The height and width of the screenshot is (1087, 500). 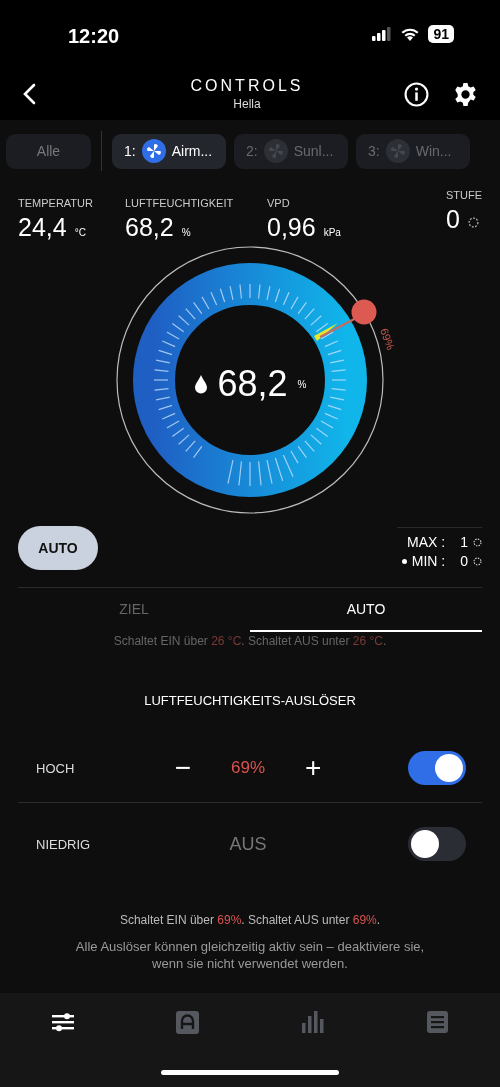 What do you see at coordinates (56, 768) in the screenshot?
I see `trigger-label: HOCH` at bounding box center [56, 768].